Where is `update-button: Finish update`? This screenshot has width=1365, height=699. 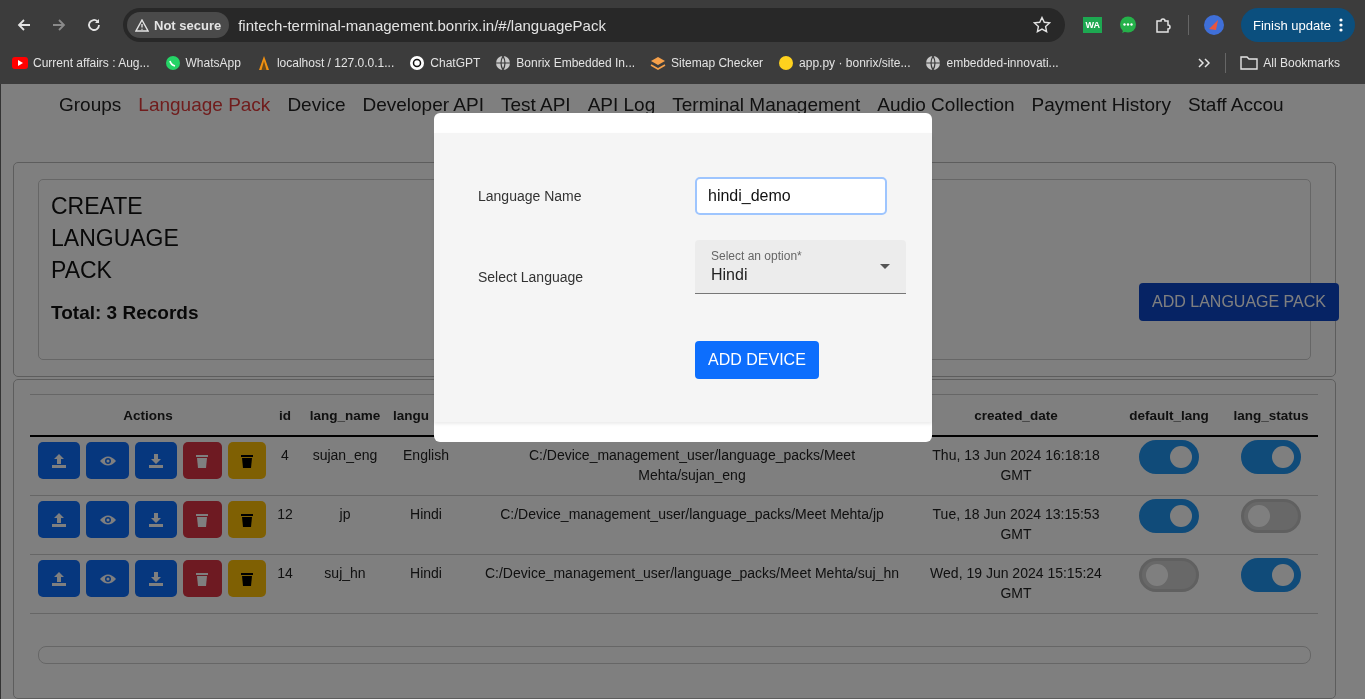
update-button: Finish update is located at coordinates (1297, 25).